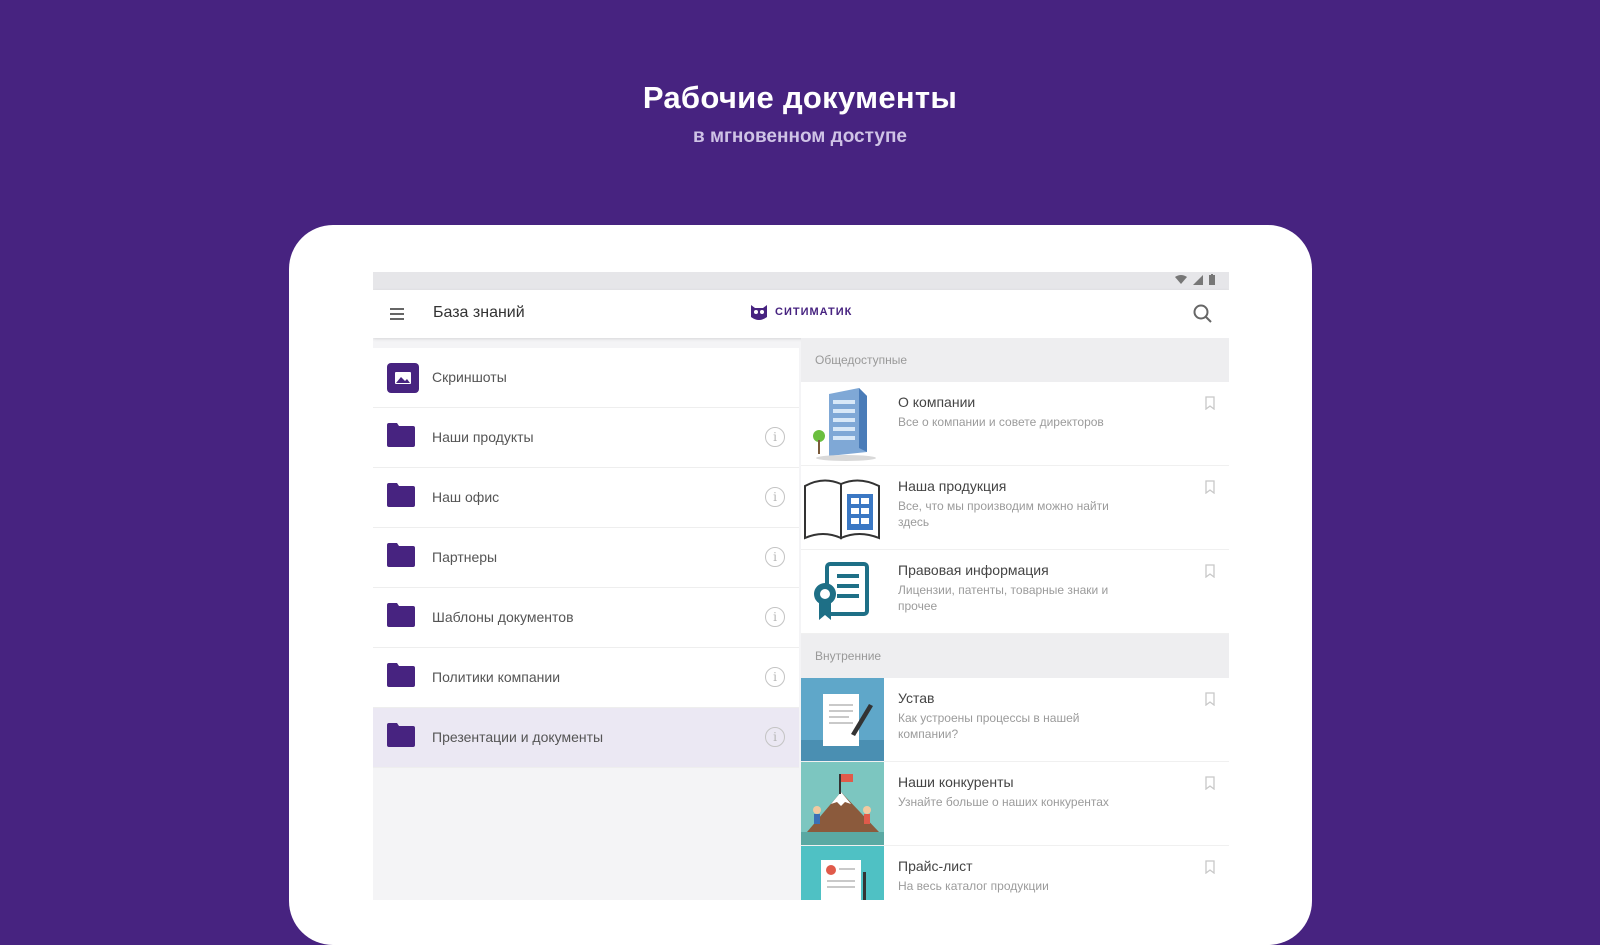 The image size is (1600, 945). Describe the element at coordinates (503, 617) in the screenshot. I see `list-item-label: Шаблоны документов` at that location.